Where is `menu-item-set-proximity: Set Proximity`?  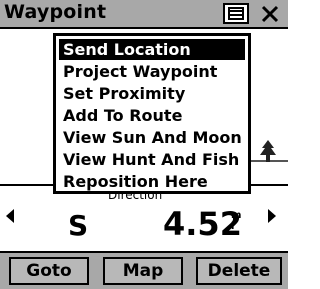 menu-item-set-proximity: Set Proximity is located at coordinates (152, 93).